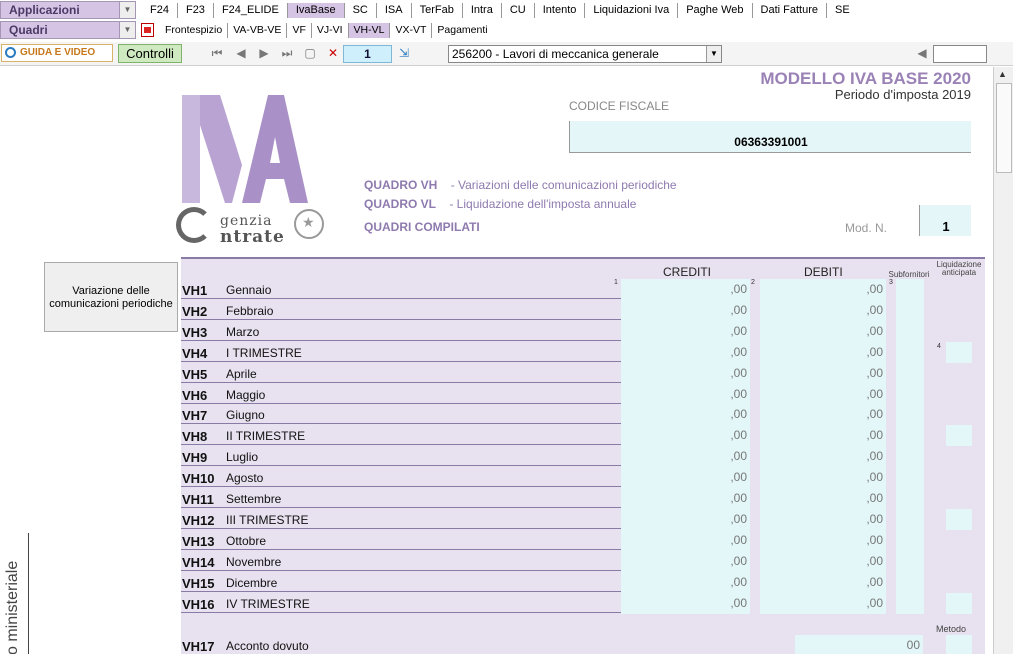 This screenshot has height=654, width=1013. I want to click on metodo-field, so click(959, 644).